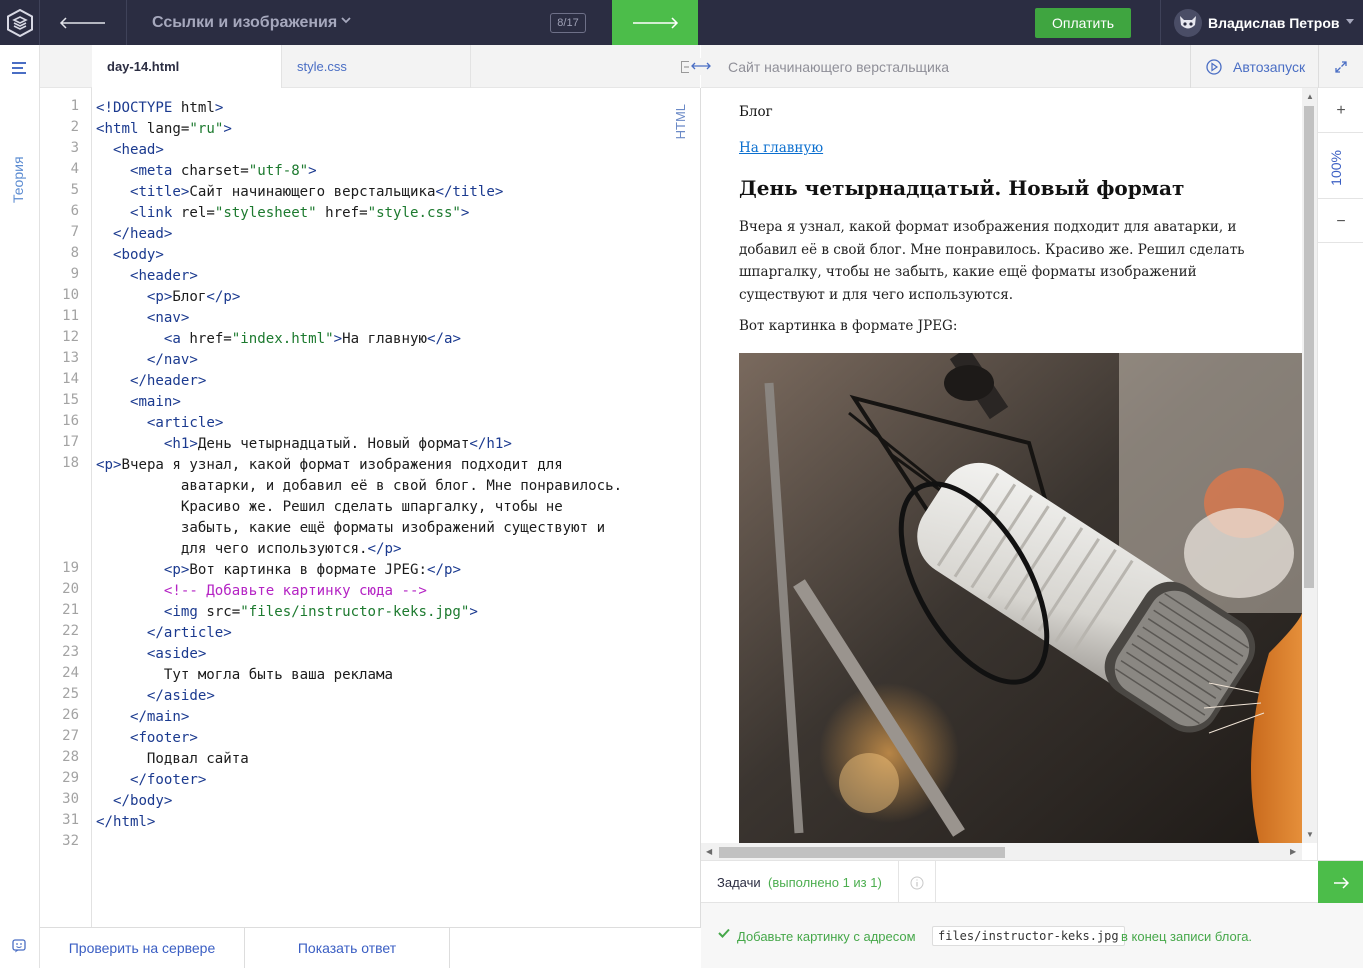  Describe the element at coordinates (261, 591) in the screenshot. I see `code-line: <!-- Добавьте картинку сюда -->` at that location.